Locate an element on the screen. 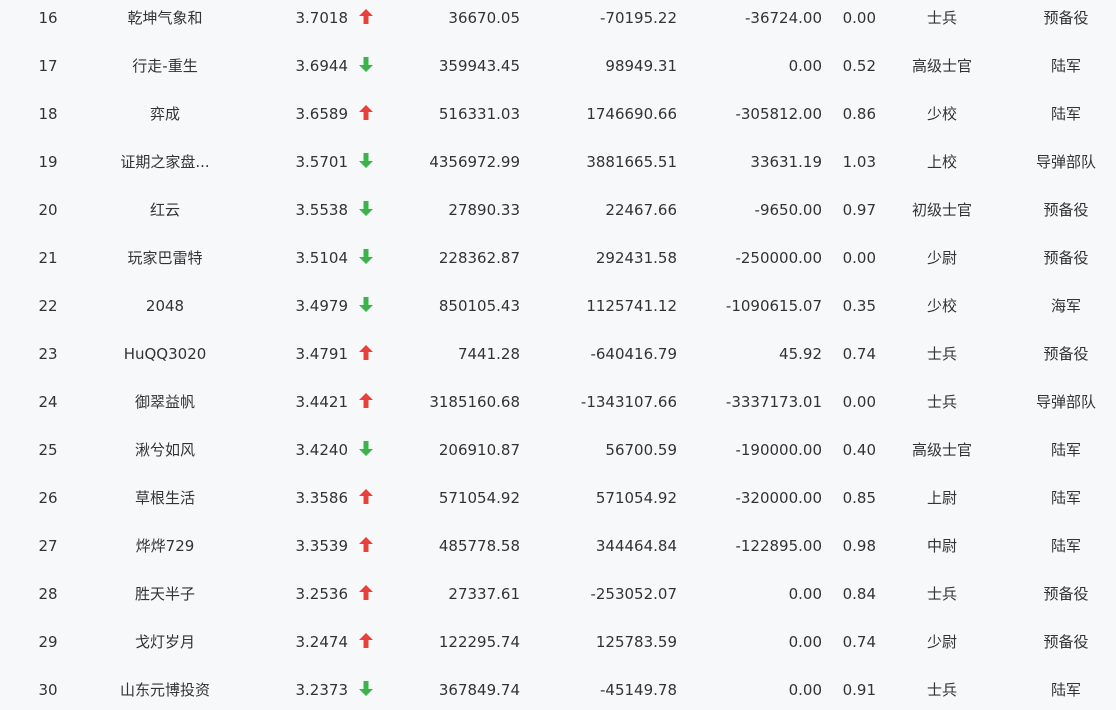  score-cell: 3.3539 is located at coordinates (322, 546).